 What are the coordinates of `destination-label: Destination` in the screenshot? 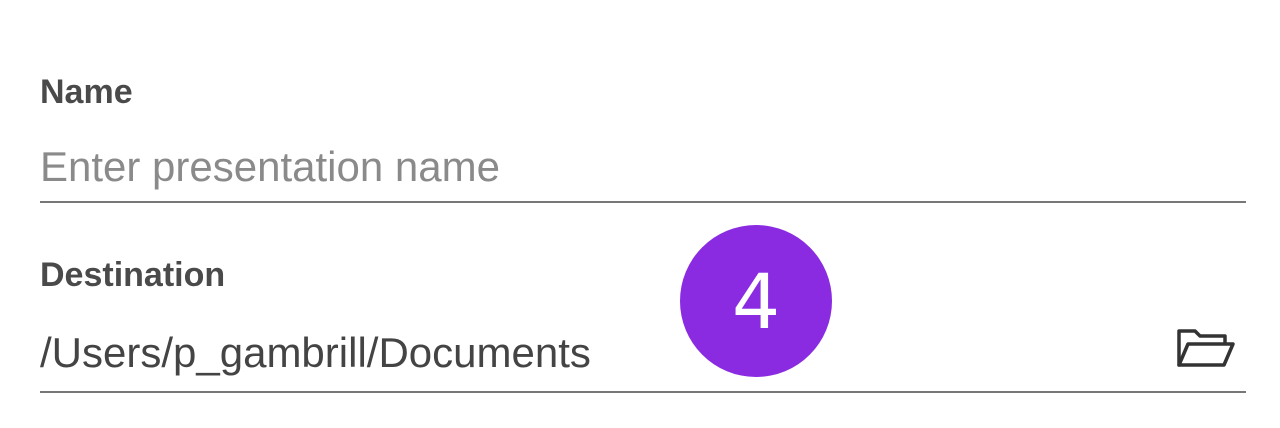 It's located at (133, 275).